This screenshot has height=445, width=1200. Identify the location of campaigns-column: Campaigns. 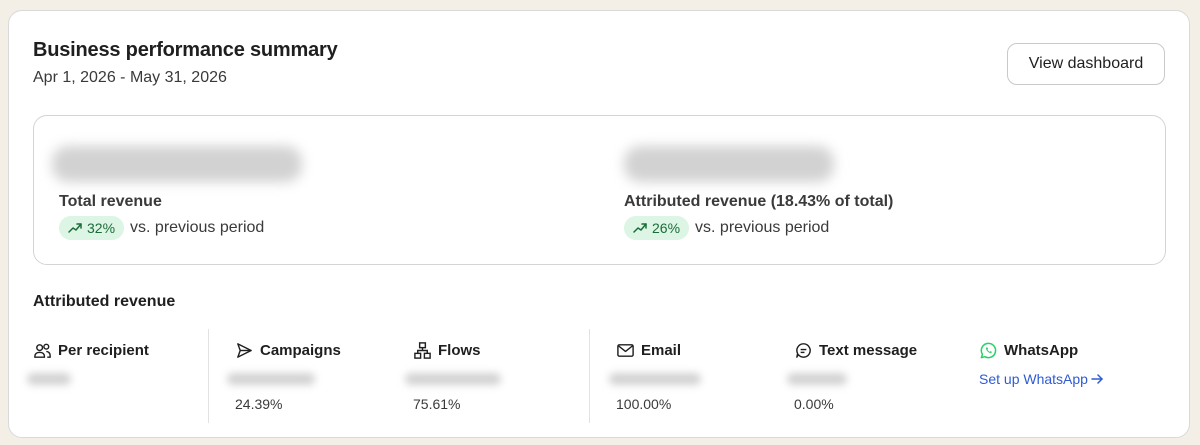
(288, 350).